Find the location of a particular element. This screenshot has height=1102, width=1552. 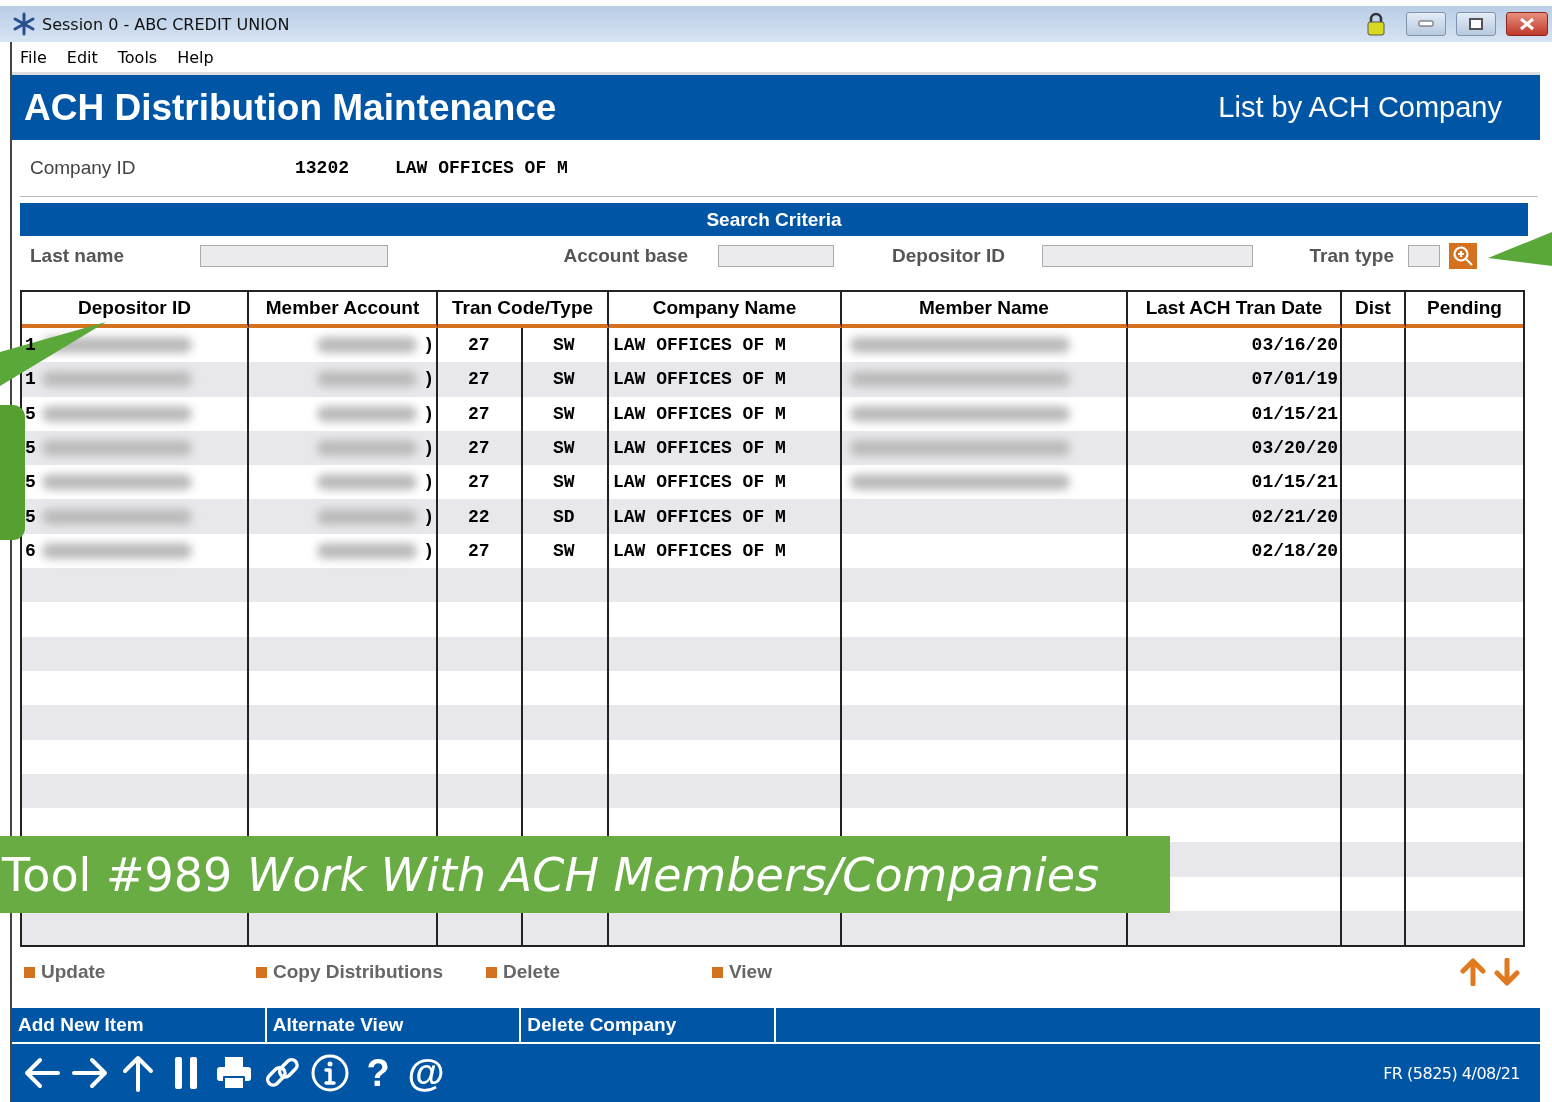

field-label: Account base is located at coordinates (625, 256).